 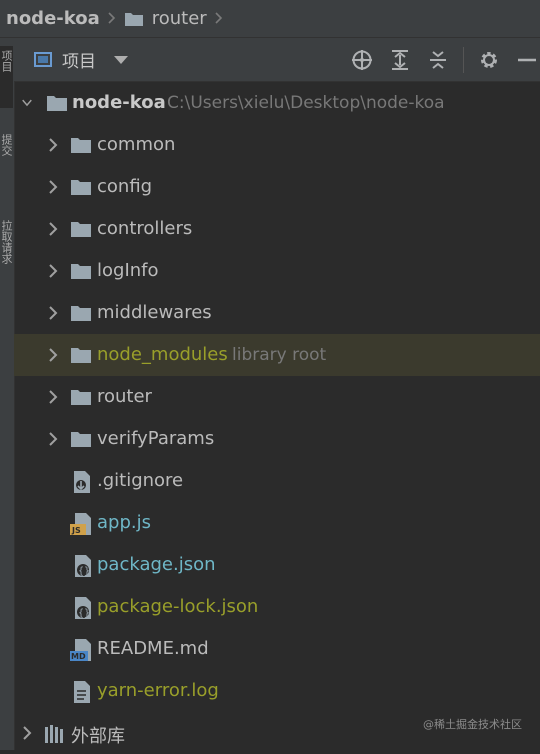 I want to click on tree-root-path: C:\Users\xielu\Desktop\node-koa, so click(x=306, y=103).